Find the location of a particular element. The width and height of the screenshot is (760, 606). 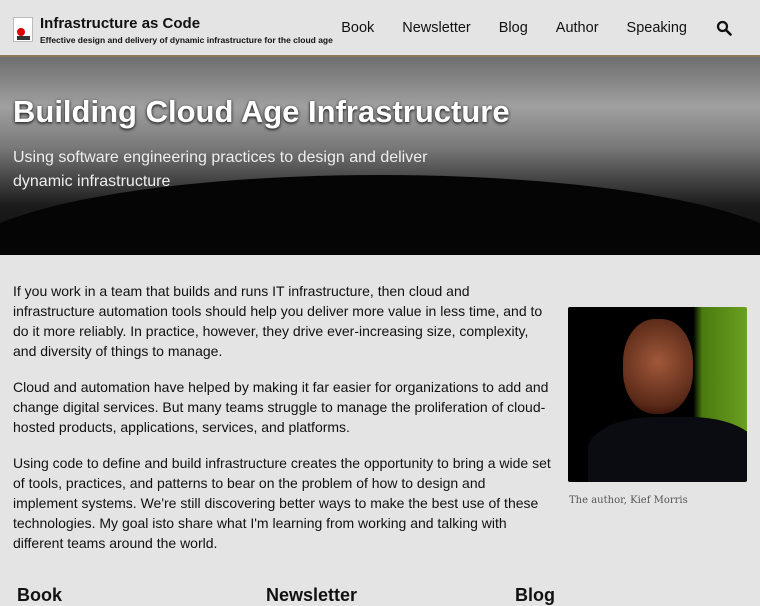

photo-caption: The author, Kief Morris is located at coordinates (628, 500).